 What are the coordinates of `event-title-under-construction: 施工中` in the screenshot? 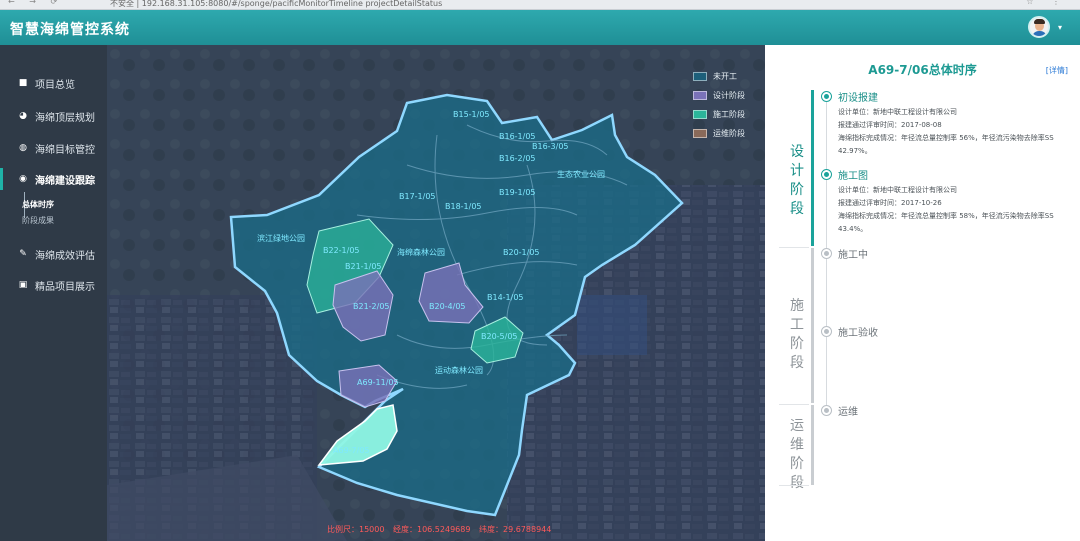 It's located at (853, 255).